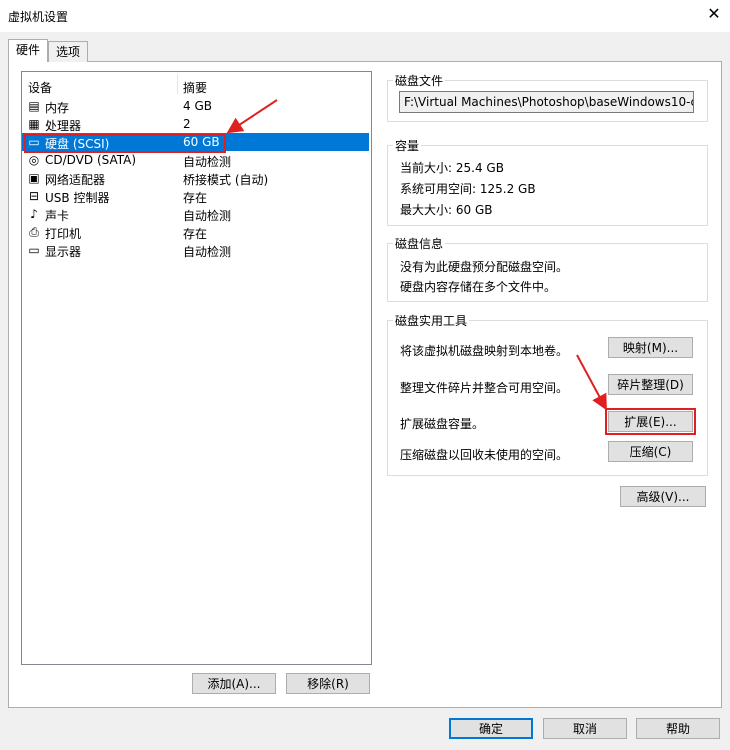 The width and height of the screenshot is (730, 750). Describe the element at coordinates (365, 16) in the screenshot. I see `title-bar` at that location.